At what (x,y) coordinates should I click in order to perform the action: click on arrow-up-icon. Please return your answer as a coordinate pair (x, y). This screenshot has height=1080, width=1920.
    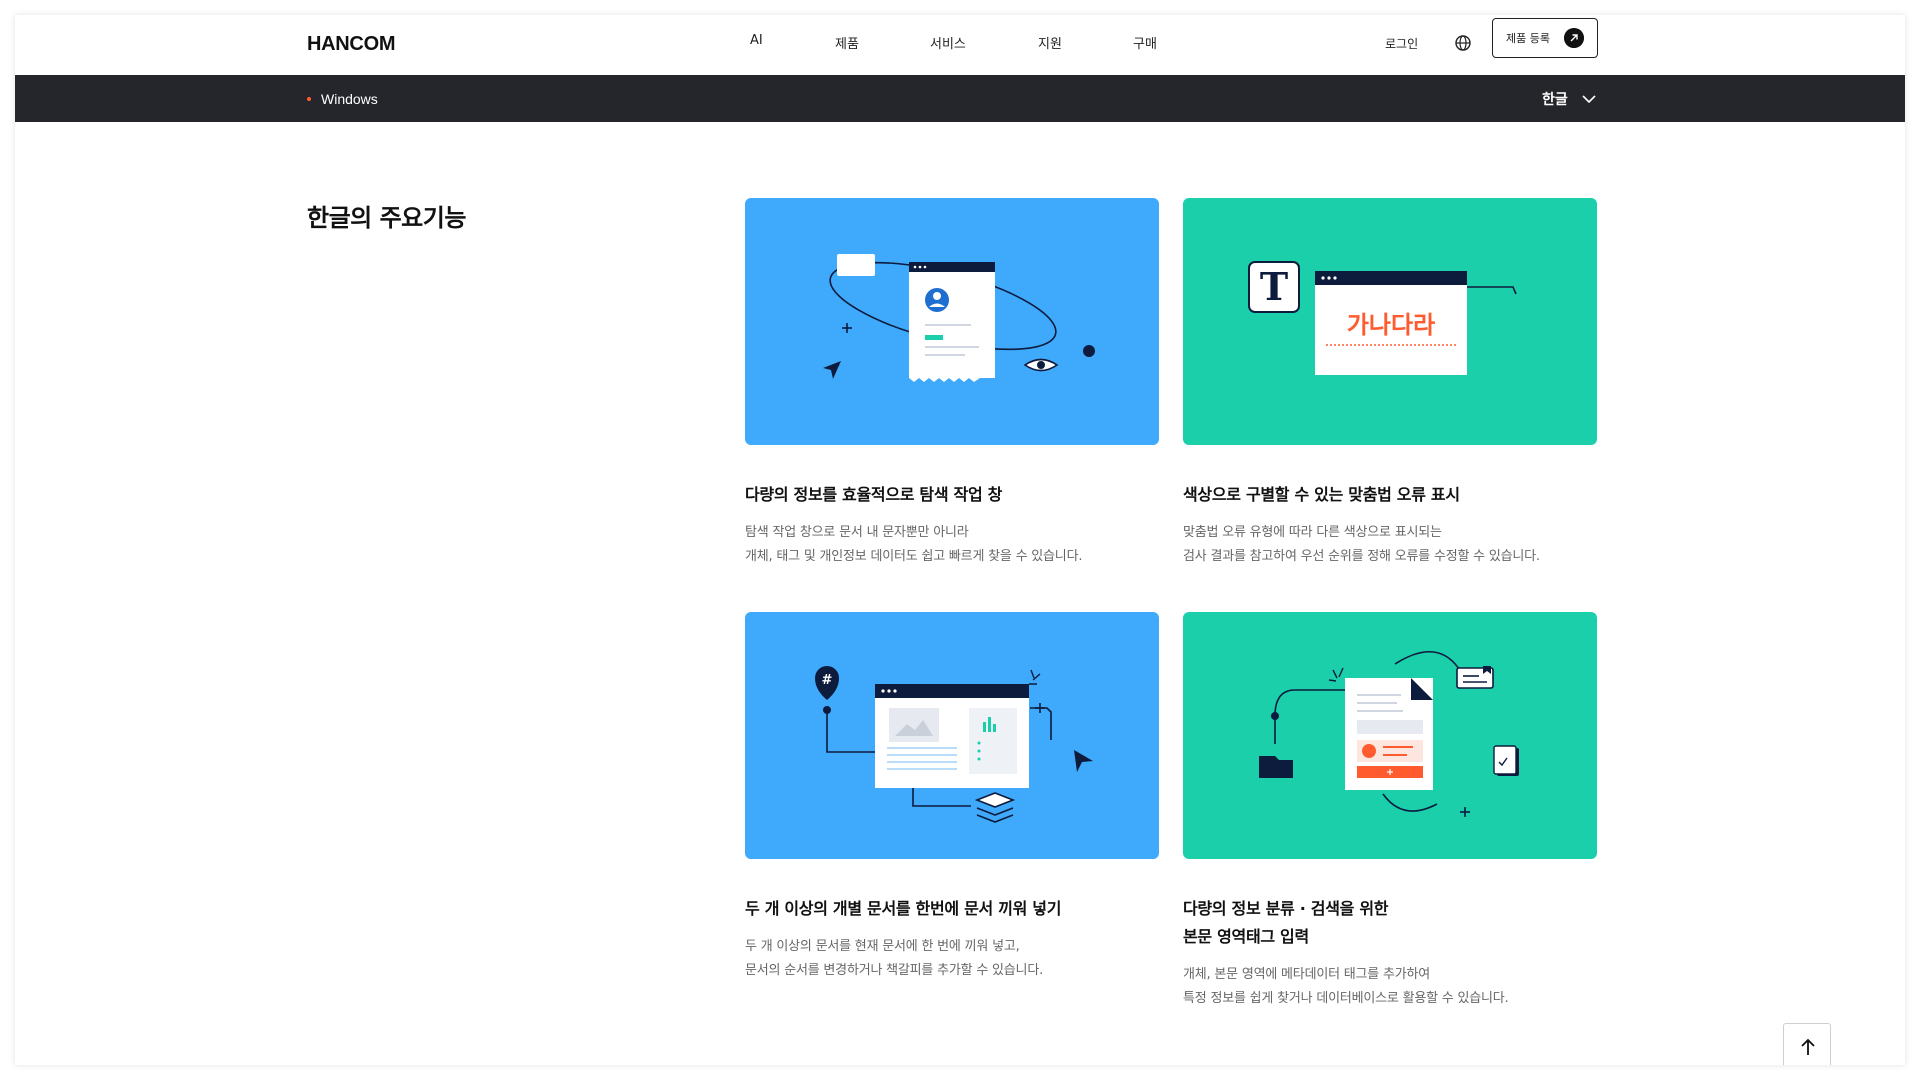
    Looking at the image, I should click on (1808, 1046).